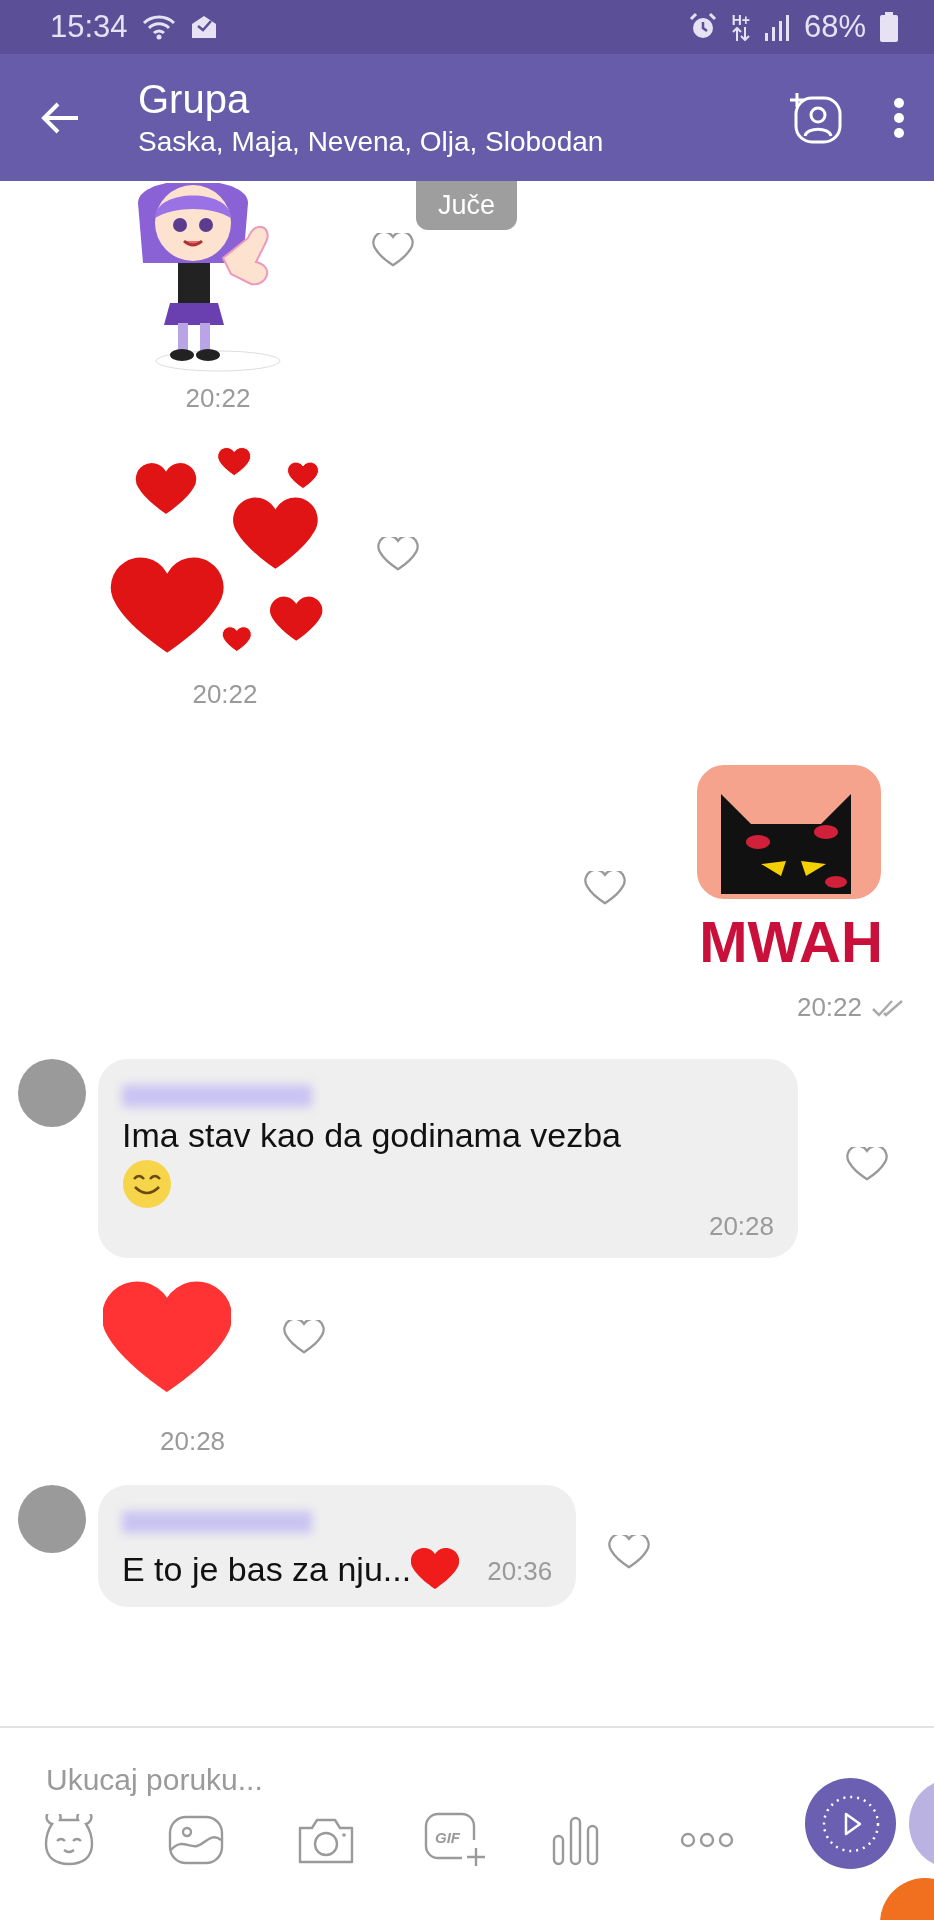  I want to click on message-text: Ima stav kao da godinama vezba, so click(372, 1135).